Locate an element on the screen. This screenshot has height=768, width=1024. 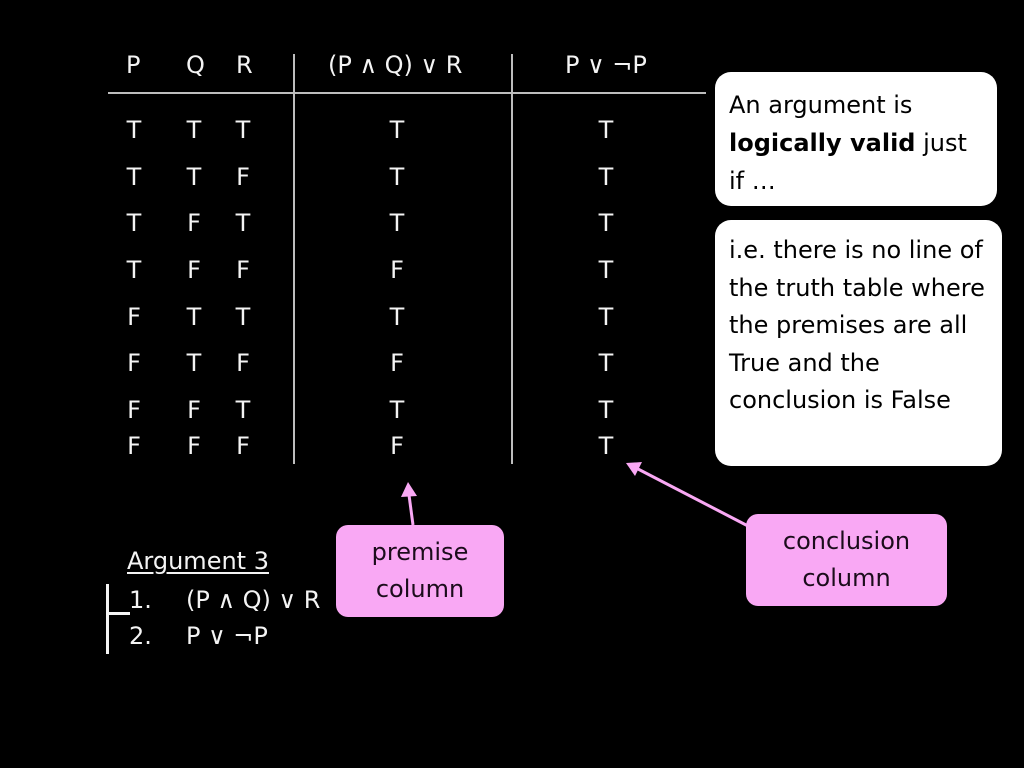
conclusion-arrow-line is located at coordinates (693, 497).